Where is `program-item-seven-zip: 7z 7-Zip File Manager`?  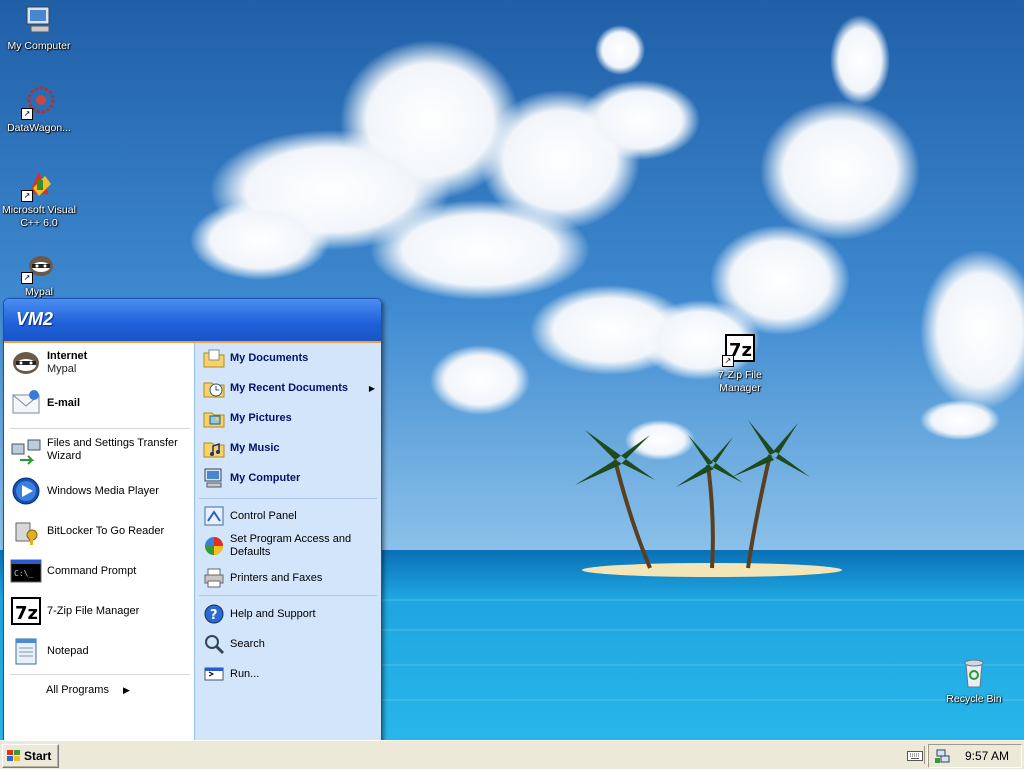 program-item-seven-zip: 7z 7-Zip File Manager is located at coordinates (74, 611).